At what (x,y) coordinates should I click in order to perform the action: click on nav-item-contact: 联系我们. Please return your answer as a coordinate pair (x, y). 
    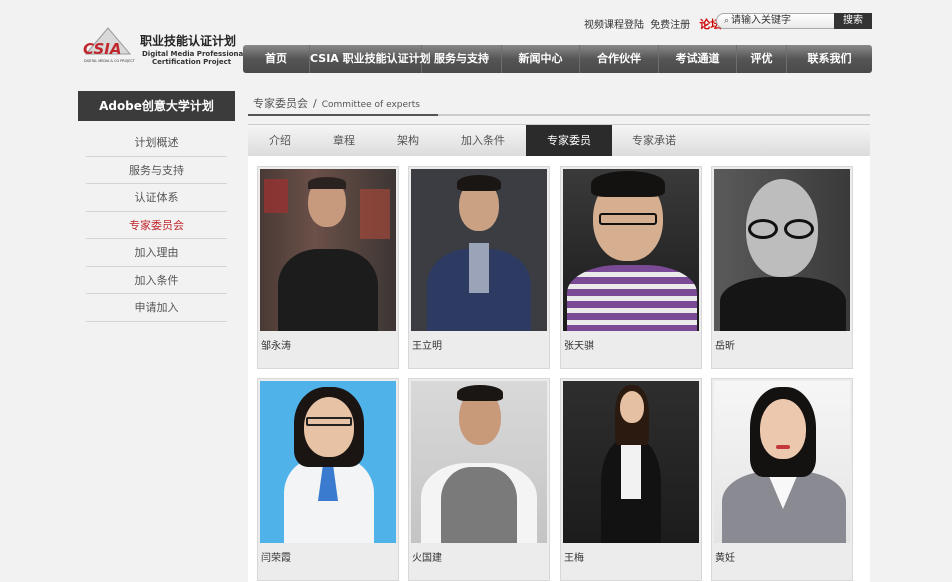
    Looking at the image, I should click on (829, 59).